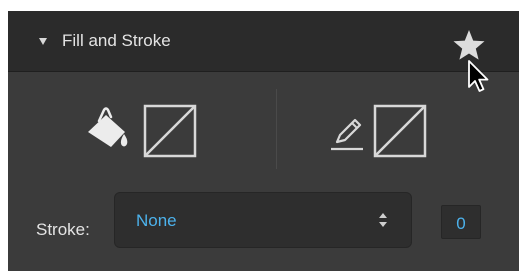 This screenshot has width=519, height=271. I want to click on section-title: Fill and Stroke, so click(116, 40).